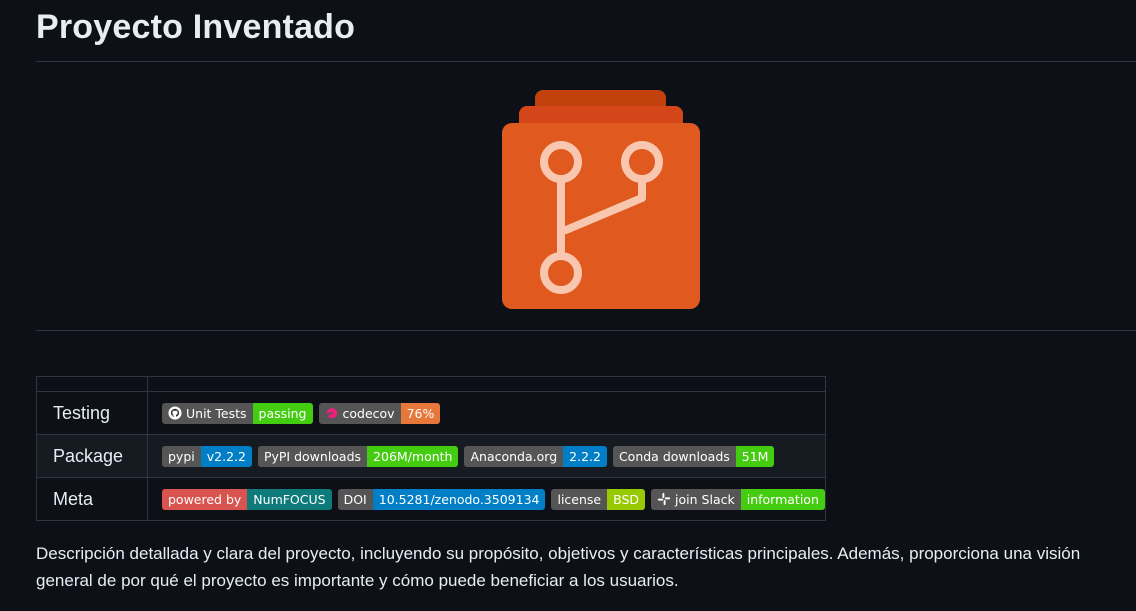  Describe the element at coordinates (226, 456) in the screenshot. I see `badge-right-text: v2.2.2` at that location.